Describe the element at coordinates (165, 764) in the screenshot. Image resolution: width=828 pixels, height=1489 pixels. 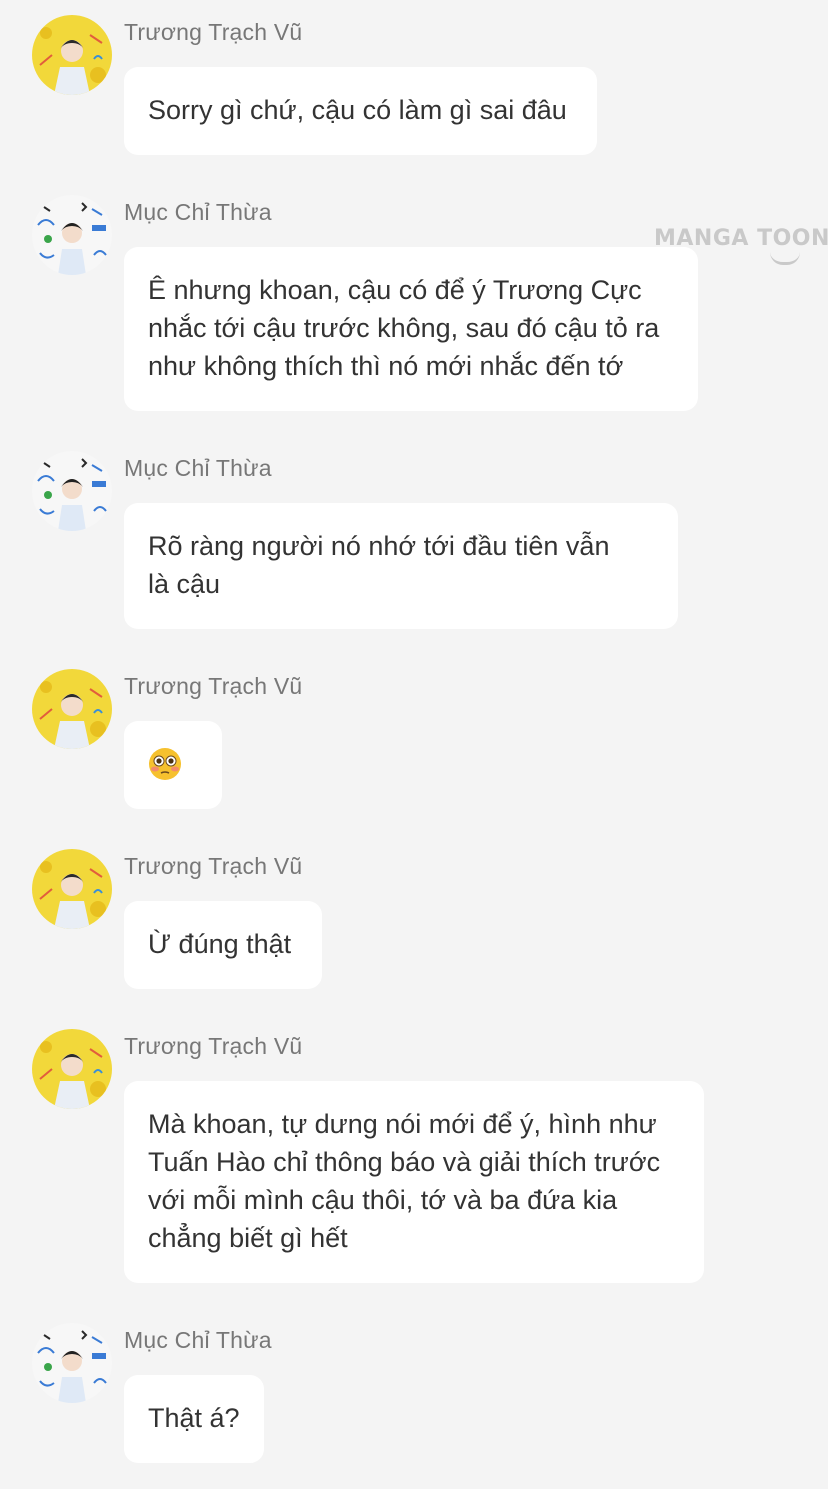
I see `flushed-face-emoji` at that location.